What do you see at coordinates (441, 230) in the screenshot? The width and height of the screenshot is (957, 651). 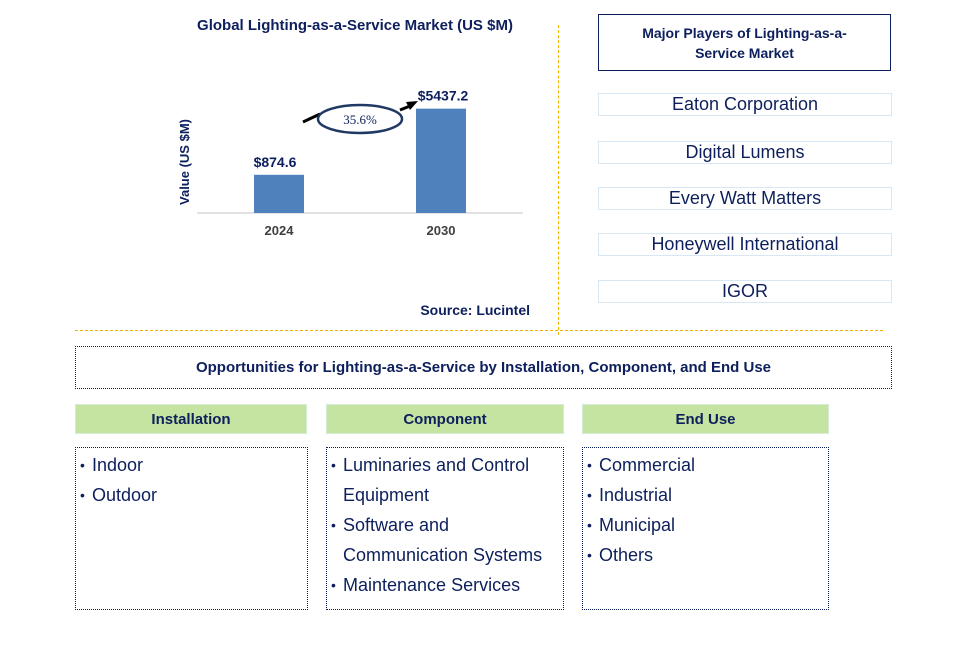 I see `x-tick-label: 2030` at bounding box center [441, 230].